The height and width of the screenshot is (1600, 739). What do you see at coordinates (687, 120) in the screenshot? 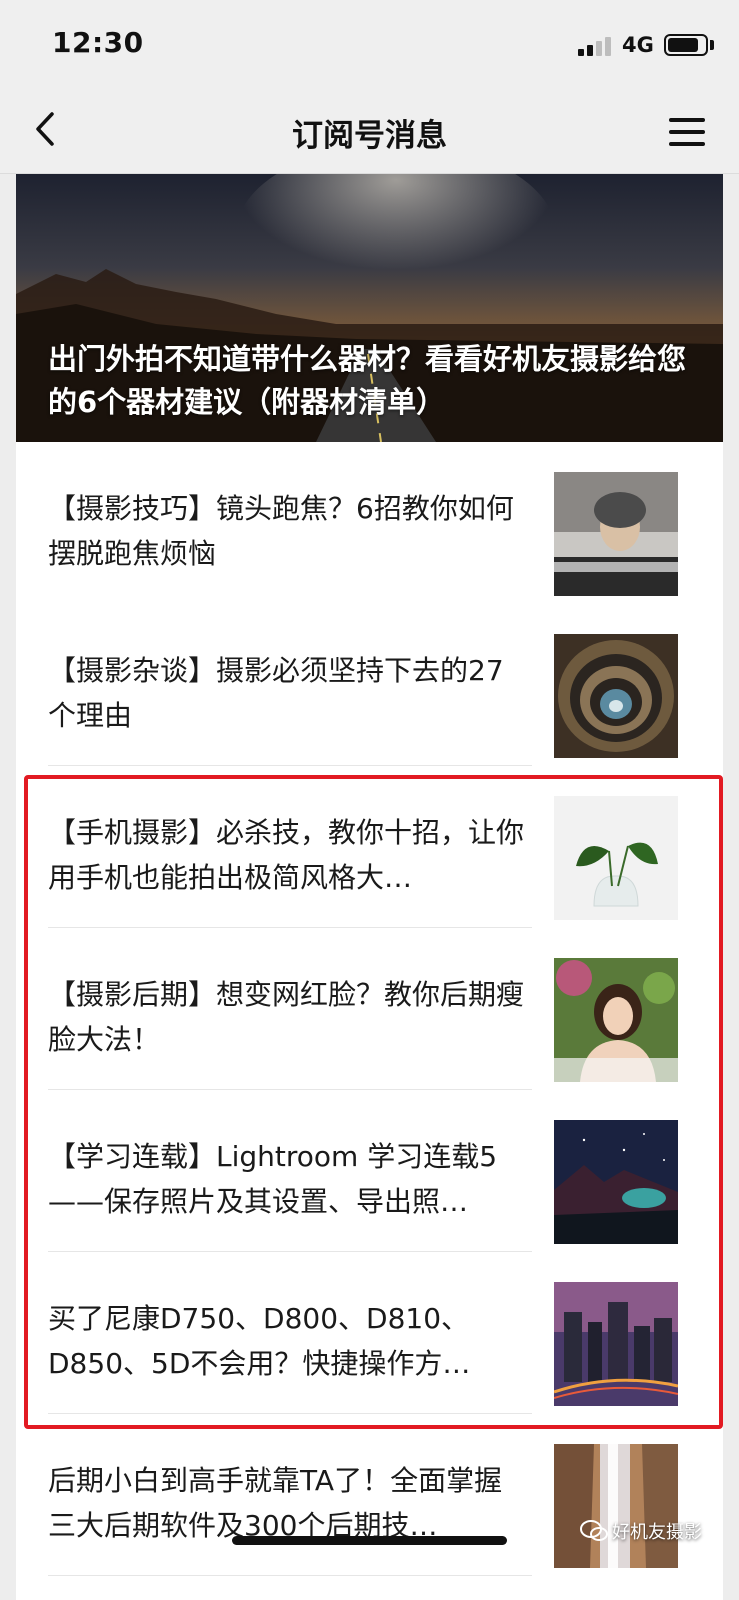
I see `hamburger-menu-icon` at bounding box center [687, 120].